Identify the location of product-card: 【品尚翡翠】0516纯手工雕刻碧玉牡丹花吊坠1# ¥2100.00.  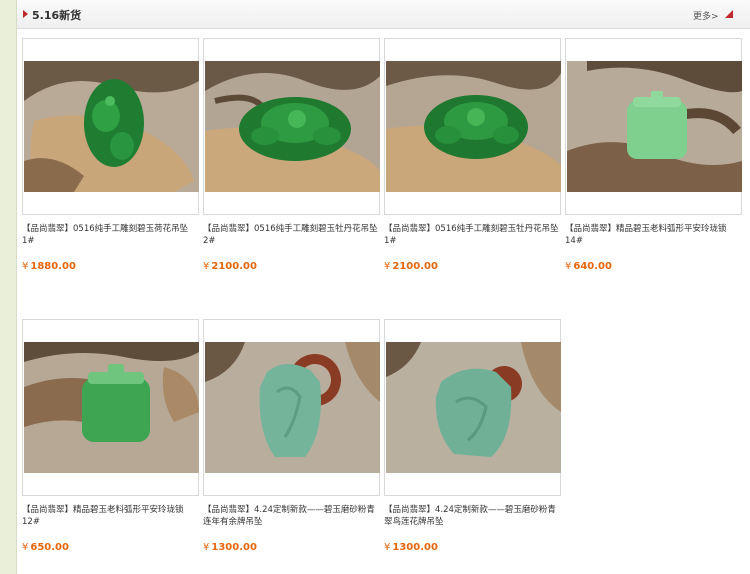
(472, 155).